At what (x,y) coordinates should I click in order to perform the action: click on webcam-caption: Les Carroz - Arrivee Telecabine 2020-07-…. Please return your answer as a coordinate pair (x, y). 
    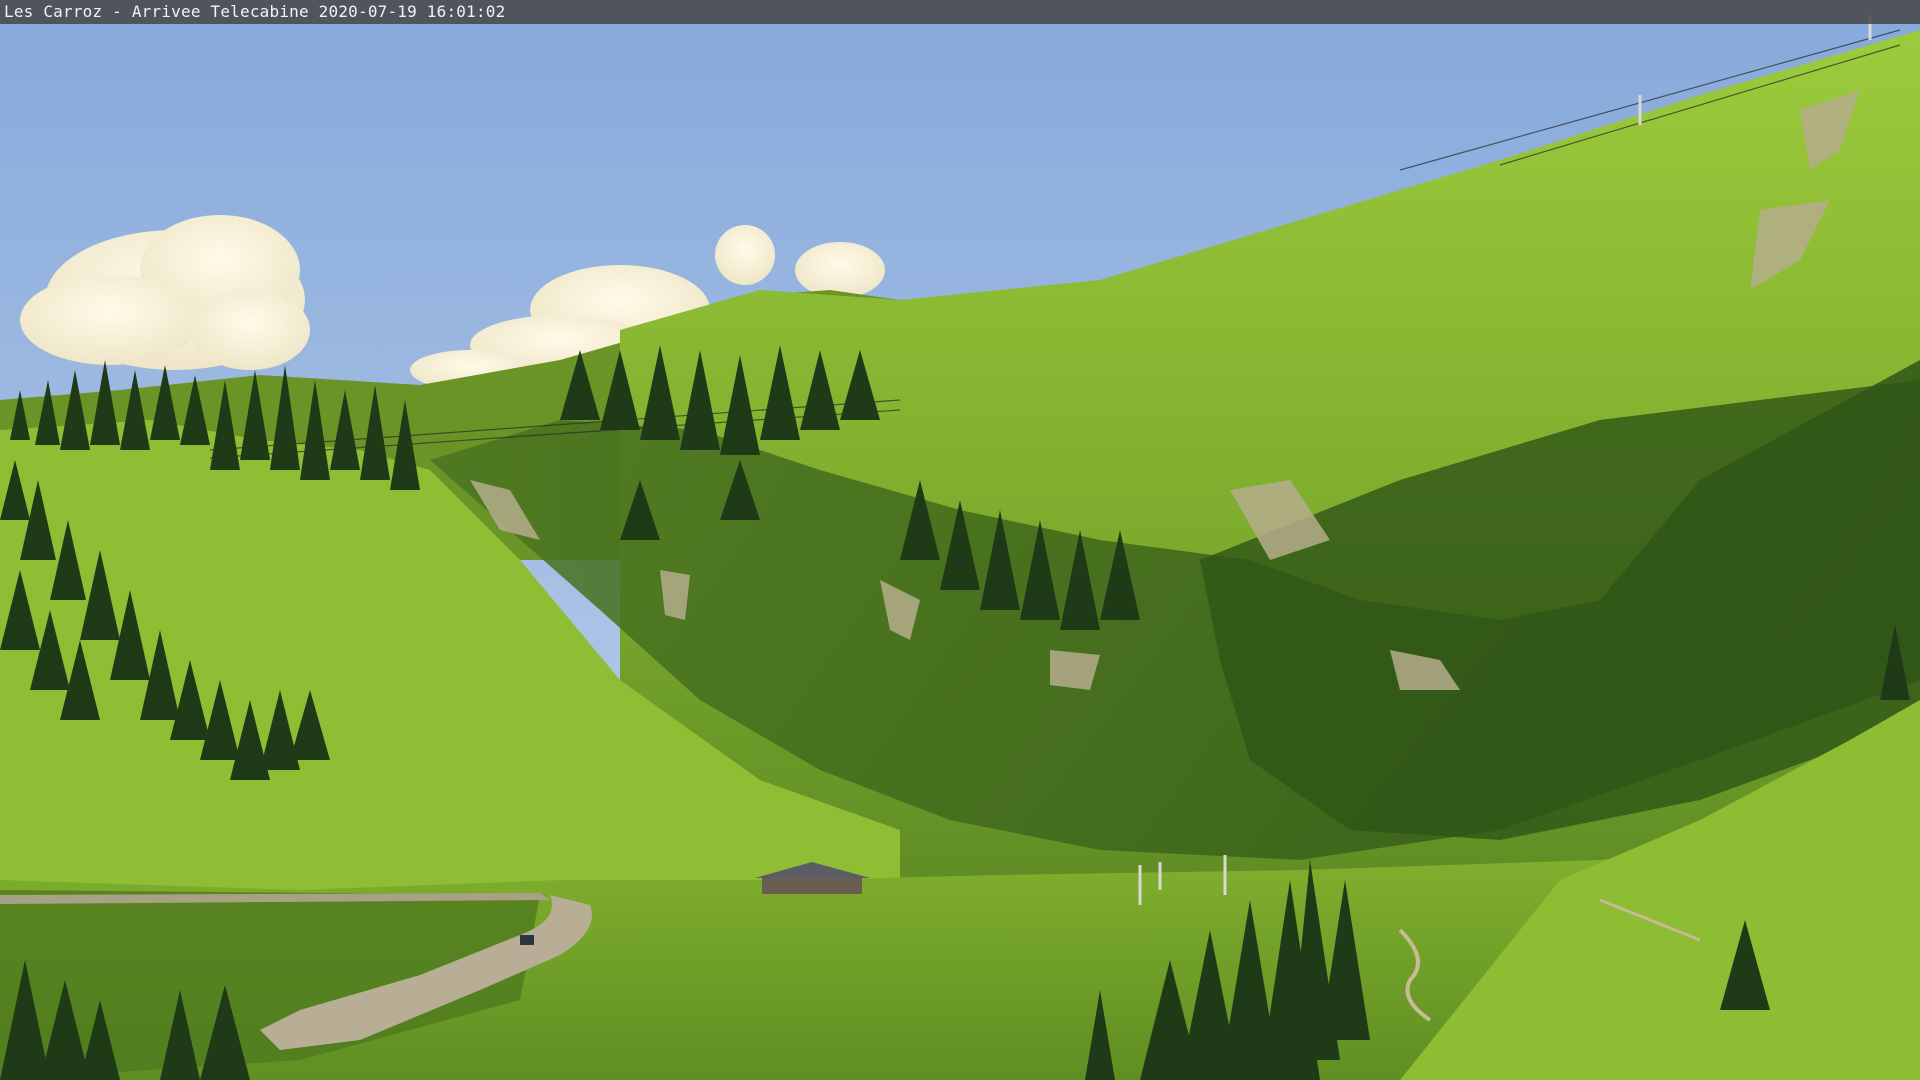
    Looking at the image, I should click on (255, 11).